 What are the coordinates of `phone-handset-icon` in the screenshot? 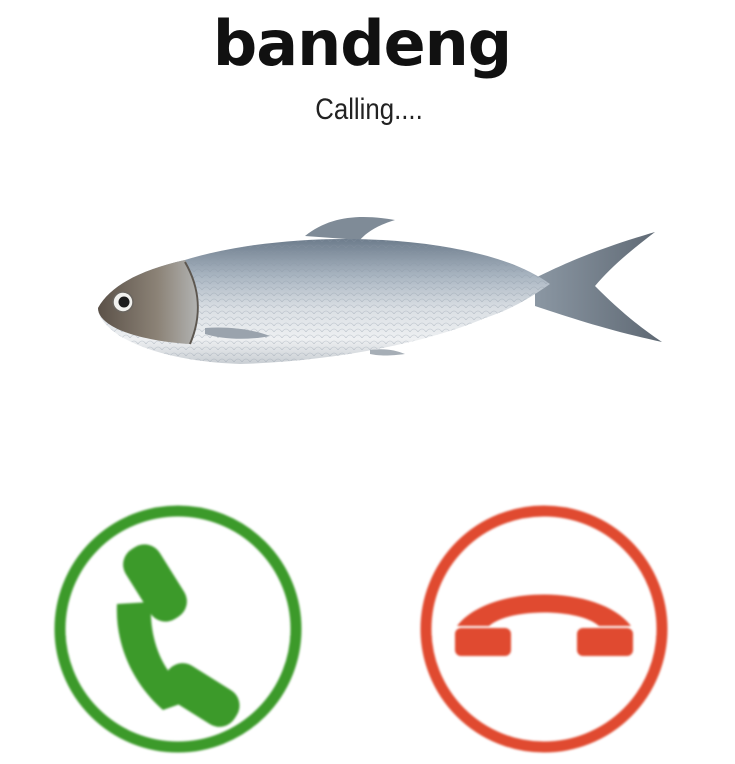 It's located at (178, 635).